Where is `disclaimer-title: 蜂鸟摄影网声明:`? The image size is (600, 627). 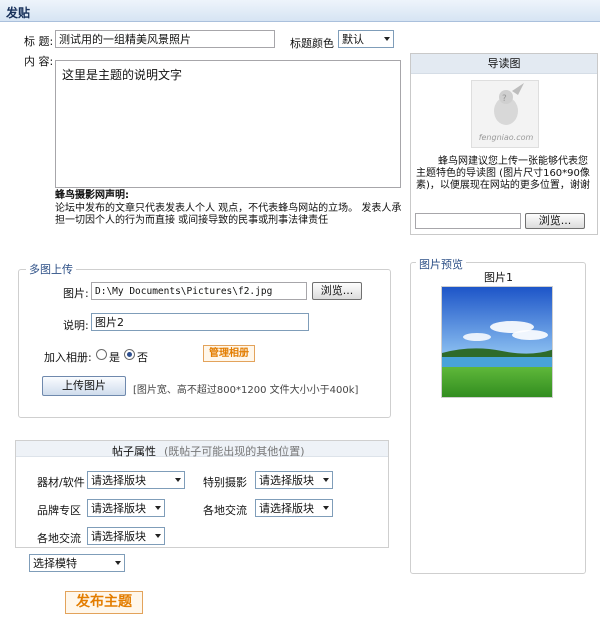 disclaimer-title: 蜂鸟摄影网声明: is located at coordinates (92, 195).